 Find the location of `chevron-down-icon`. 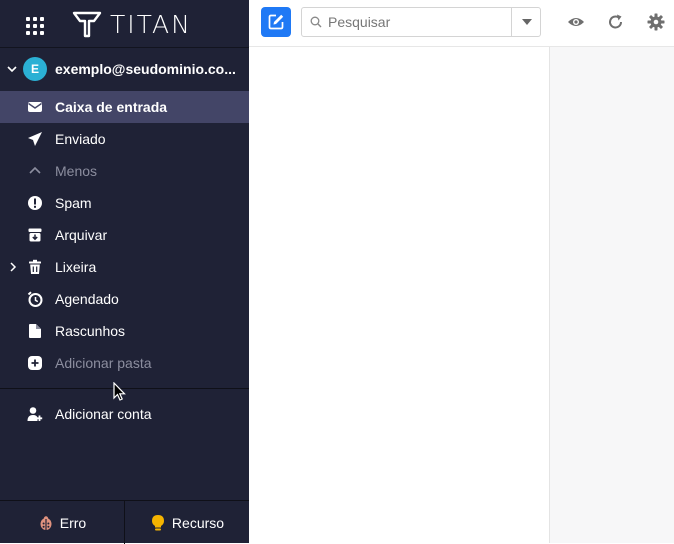

chevron-down-icon is located at coordinates (12, 69).